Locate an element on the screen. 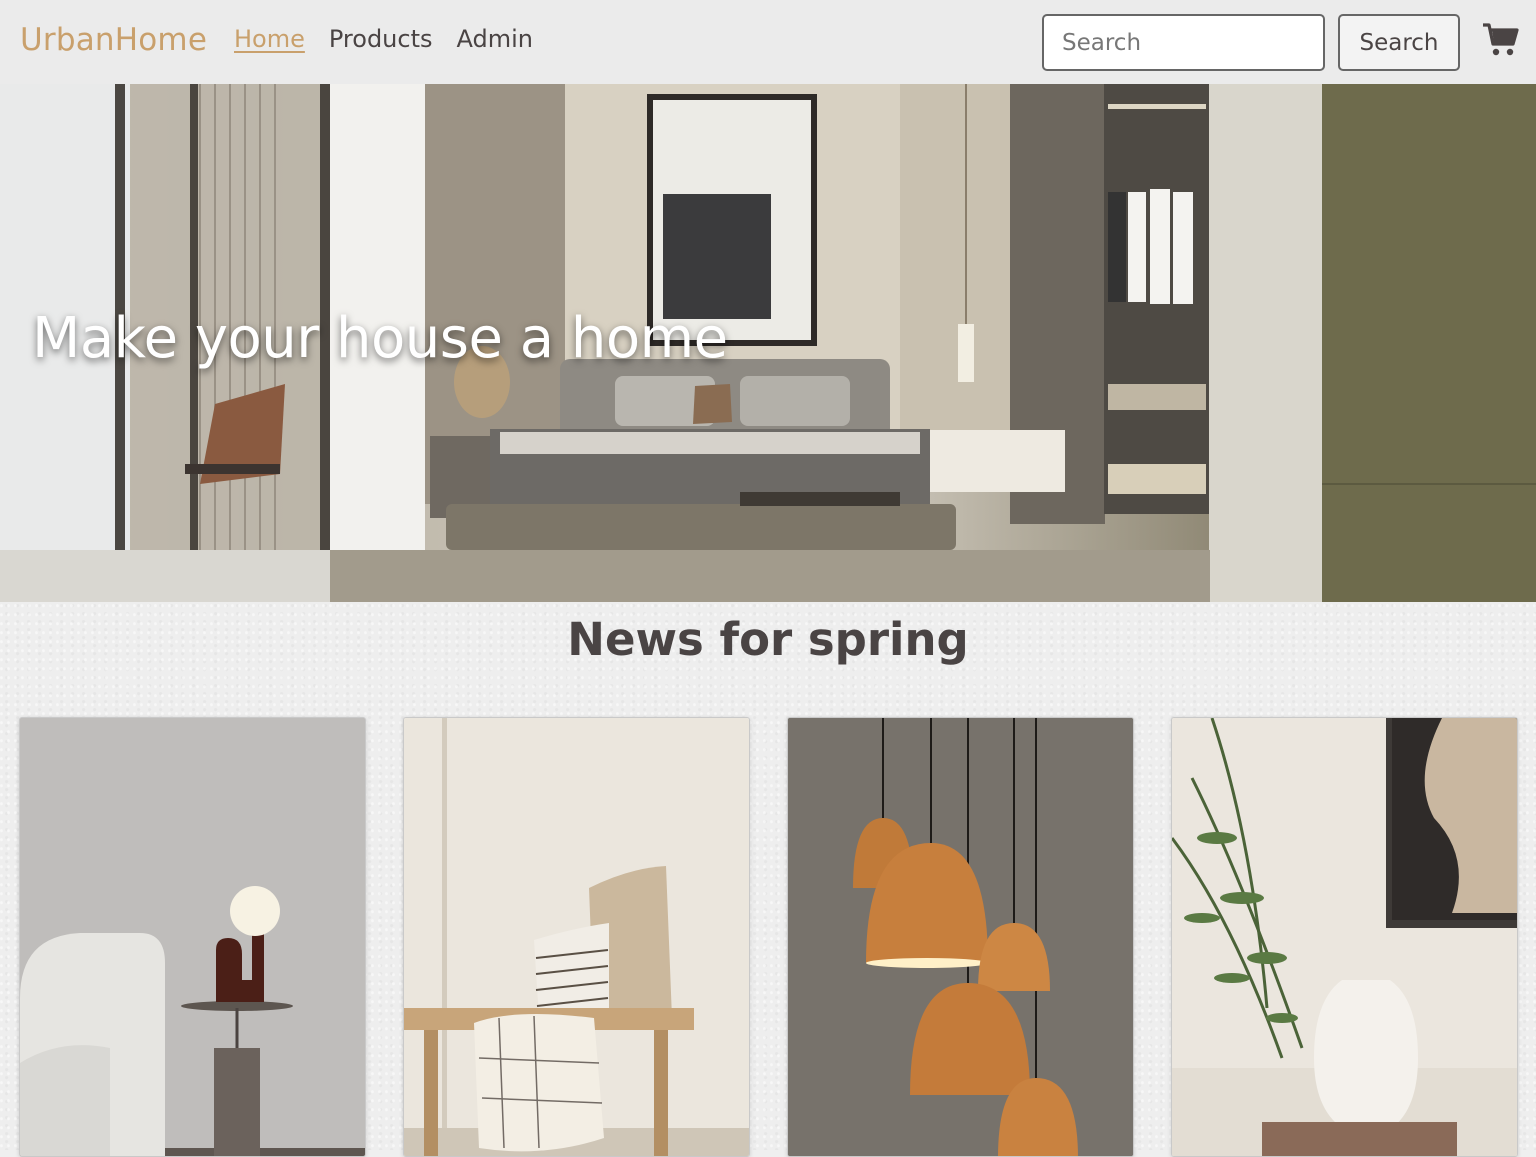 Image resolution: width=1536 pixels, height=1157 pixels. nav-link-products: Products is located at coordinates (381, 39).